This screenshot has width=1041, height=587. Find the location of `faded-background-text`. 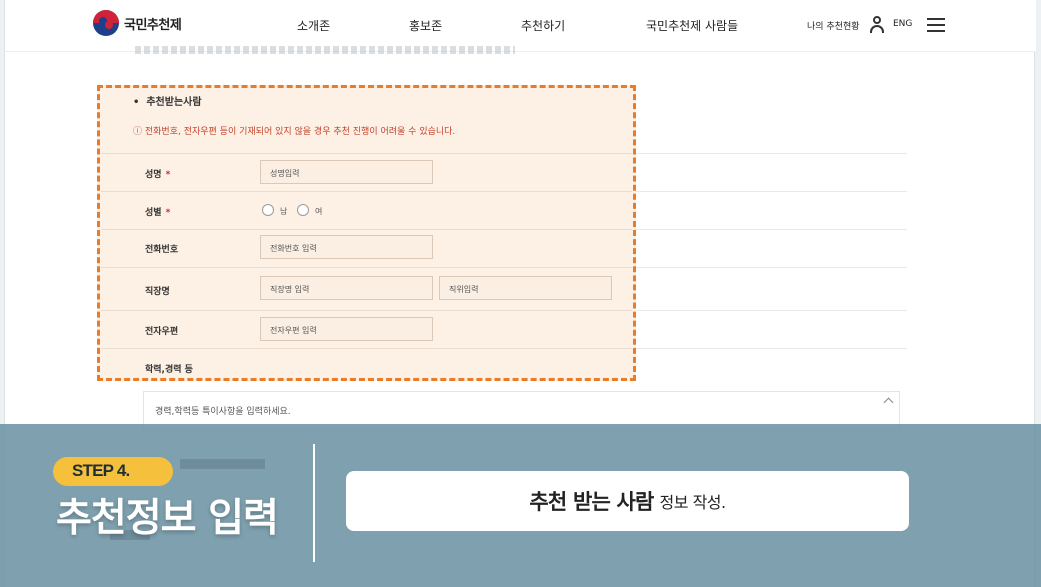

faded-background-text is located at coordinates (222, 464).